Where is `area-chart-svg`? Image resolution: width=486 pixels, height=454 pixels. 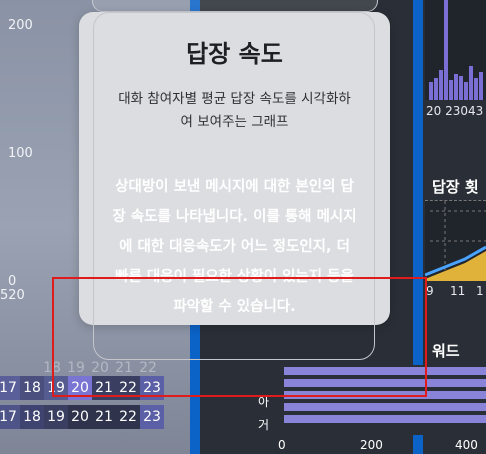
area-chart-svg is located at coordinates (455, 241).